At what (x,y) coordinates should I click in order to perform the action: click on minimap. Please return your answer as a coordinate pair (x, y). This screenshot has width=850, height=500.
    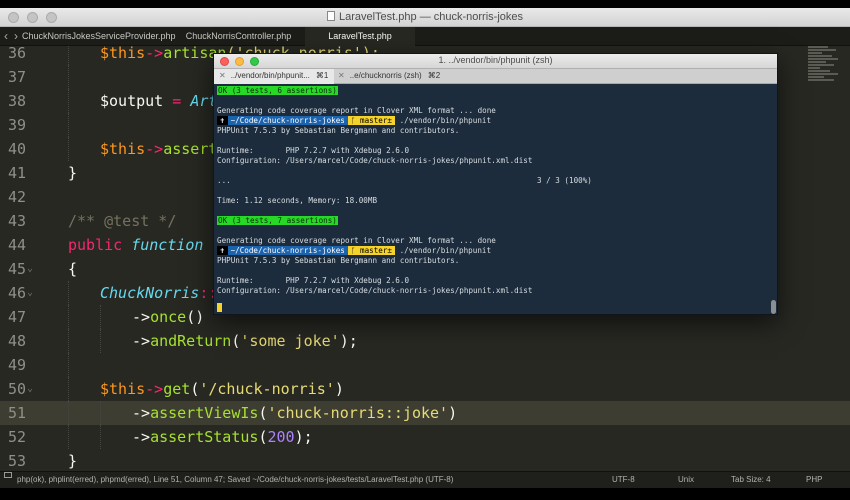
    Looking at the image, I should click on (825, 81).